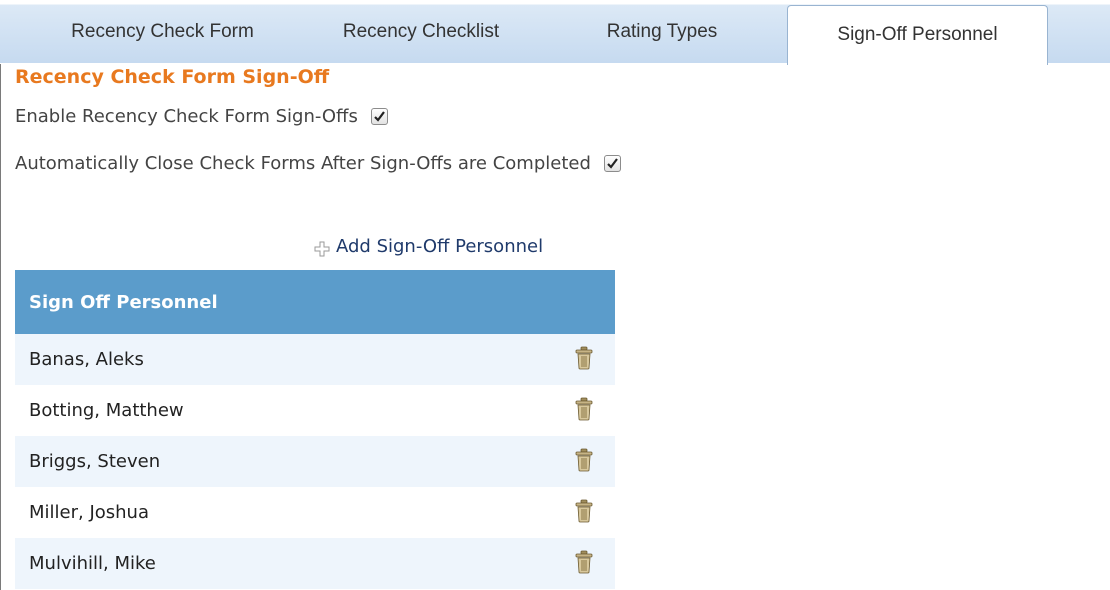 The height and width of the screenshot is (590, 1110). What do you see at coordinates (0, 327) in the screenshot?
I see `content-left-border` at bounding box center [0, 327].